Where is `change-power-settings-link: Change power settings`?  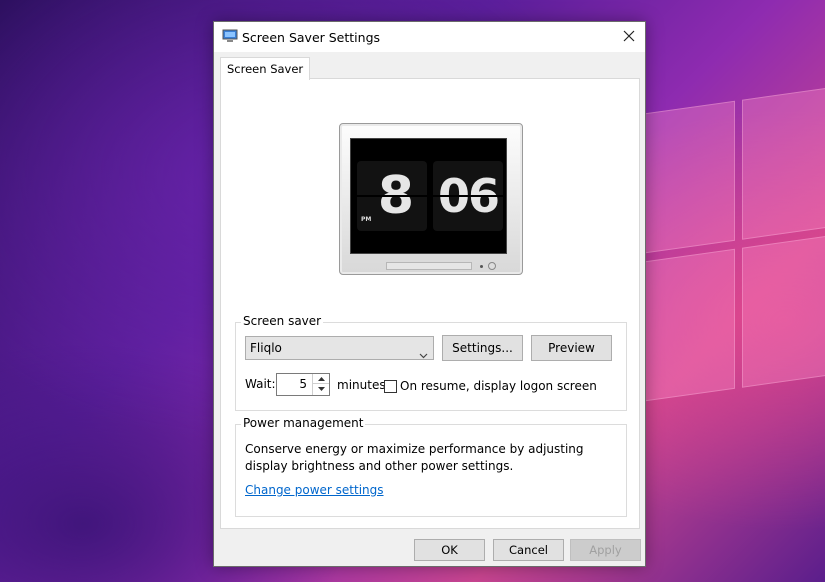 change-power-settings-link: Change power settings is located at coordinates (314, 490).